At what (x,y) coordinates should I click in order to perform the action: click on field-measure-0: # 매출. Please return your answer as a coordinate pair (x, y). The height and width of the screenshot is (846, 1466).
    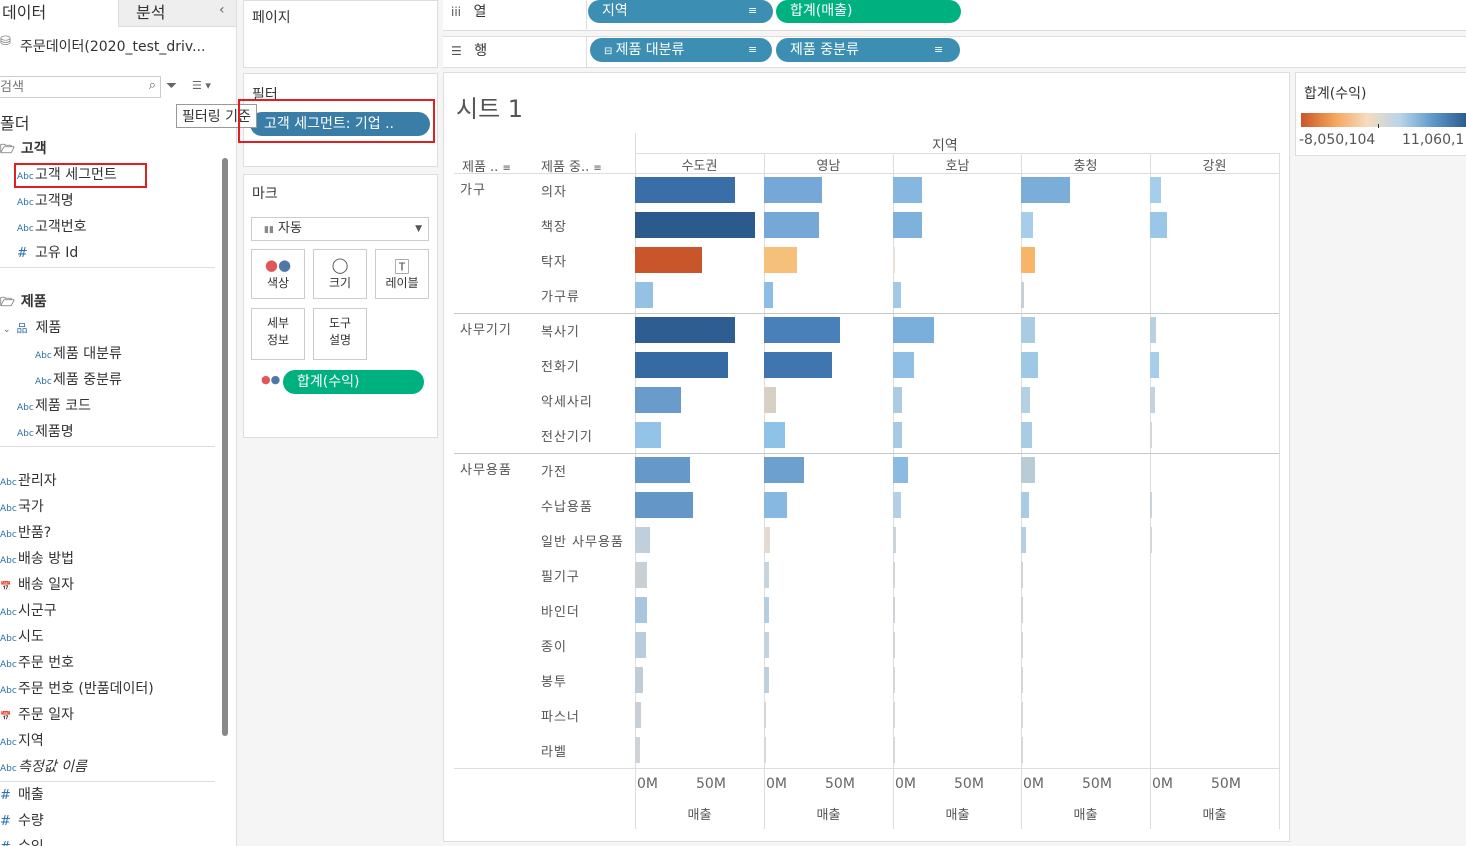
    Looking at the image, I should click on (22, 795).